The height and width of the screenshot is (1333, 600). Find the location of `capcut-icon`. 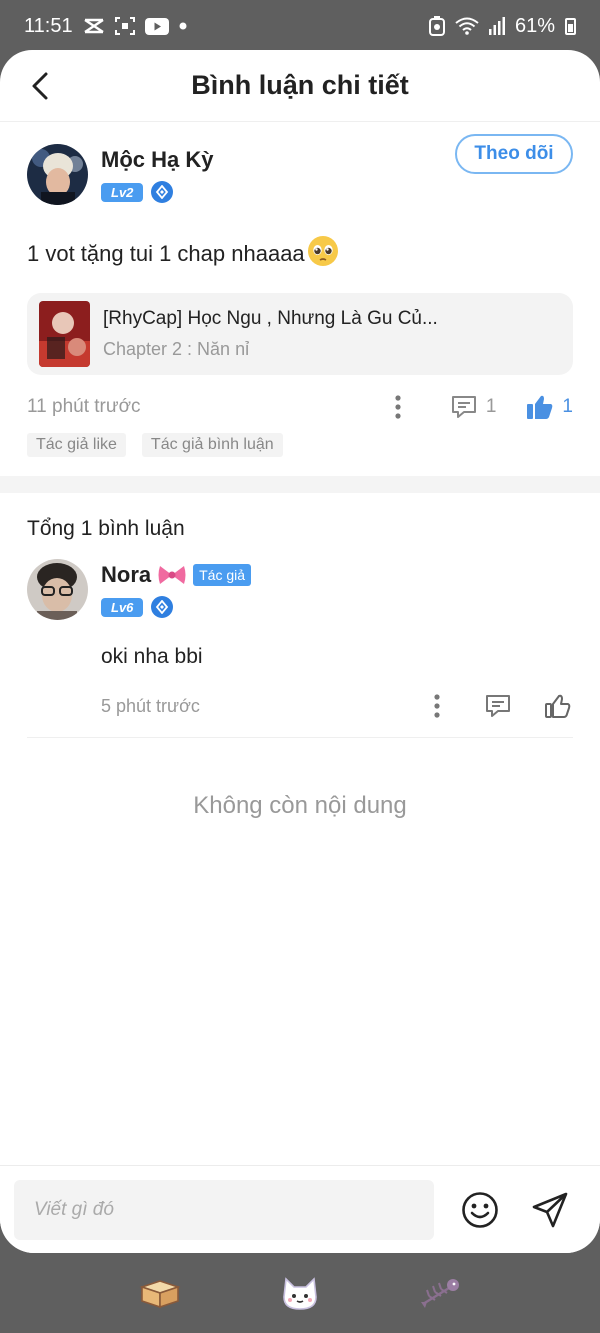

capcut-icon is located at coordinates (94, 26).